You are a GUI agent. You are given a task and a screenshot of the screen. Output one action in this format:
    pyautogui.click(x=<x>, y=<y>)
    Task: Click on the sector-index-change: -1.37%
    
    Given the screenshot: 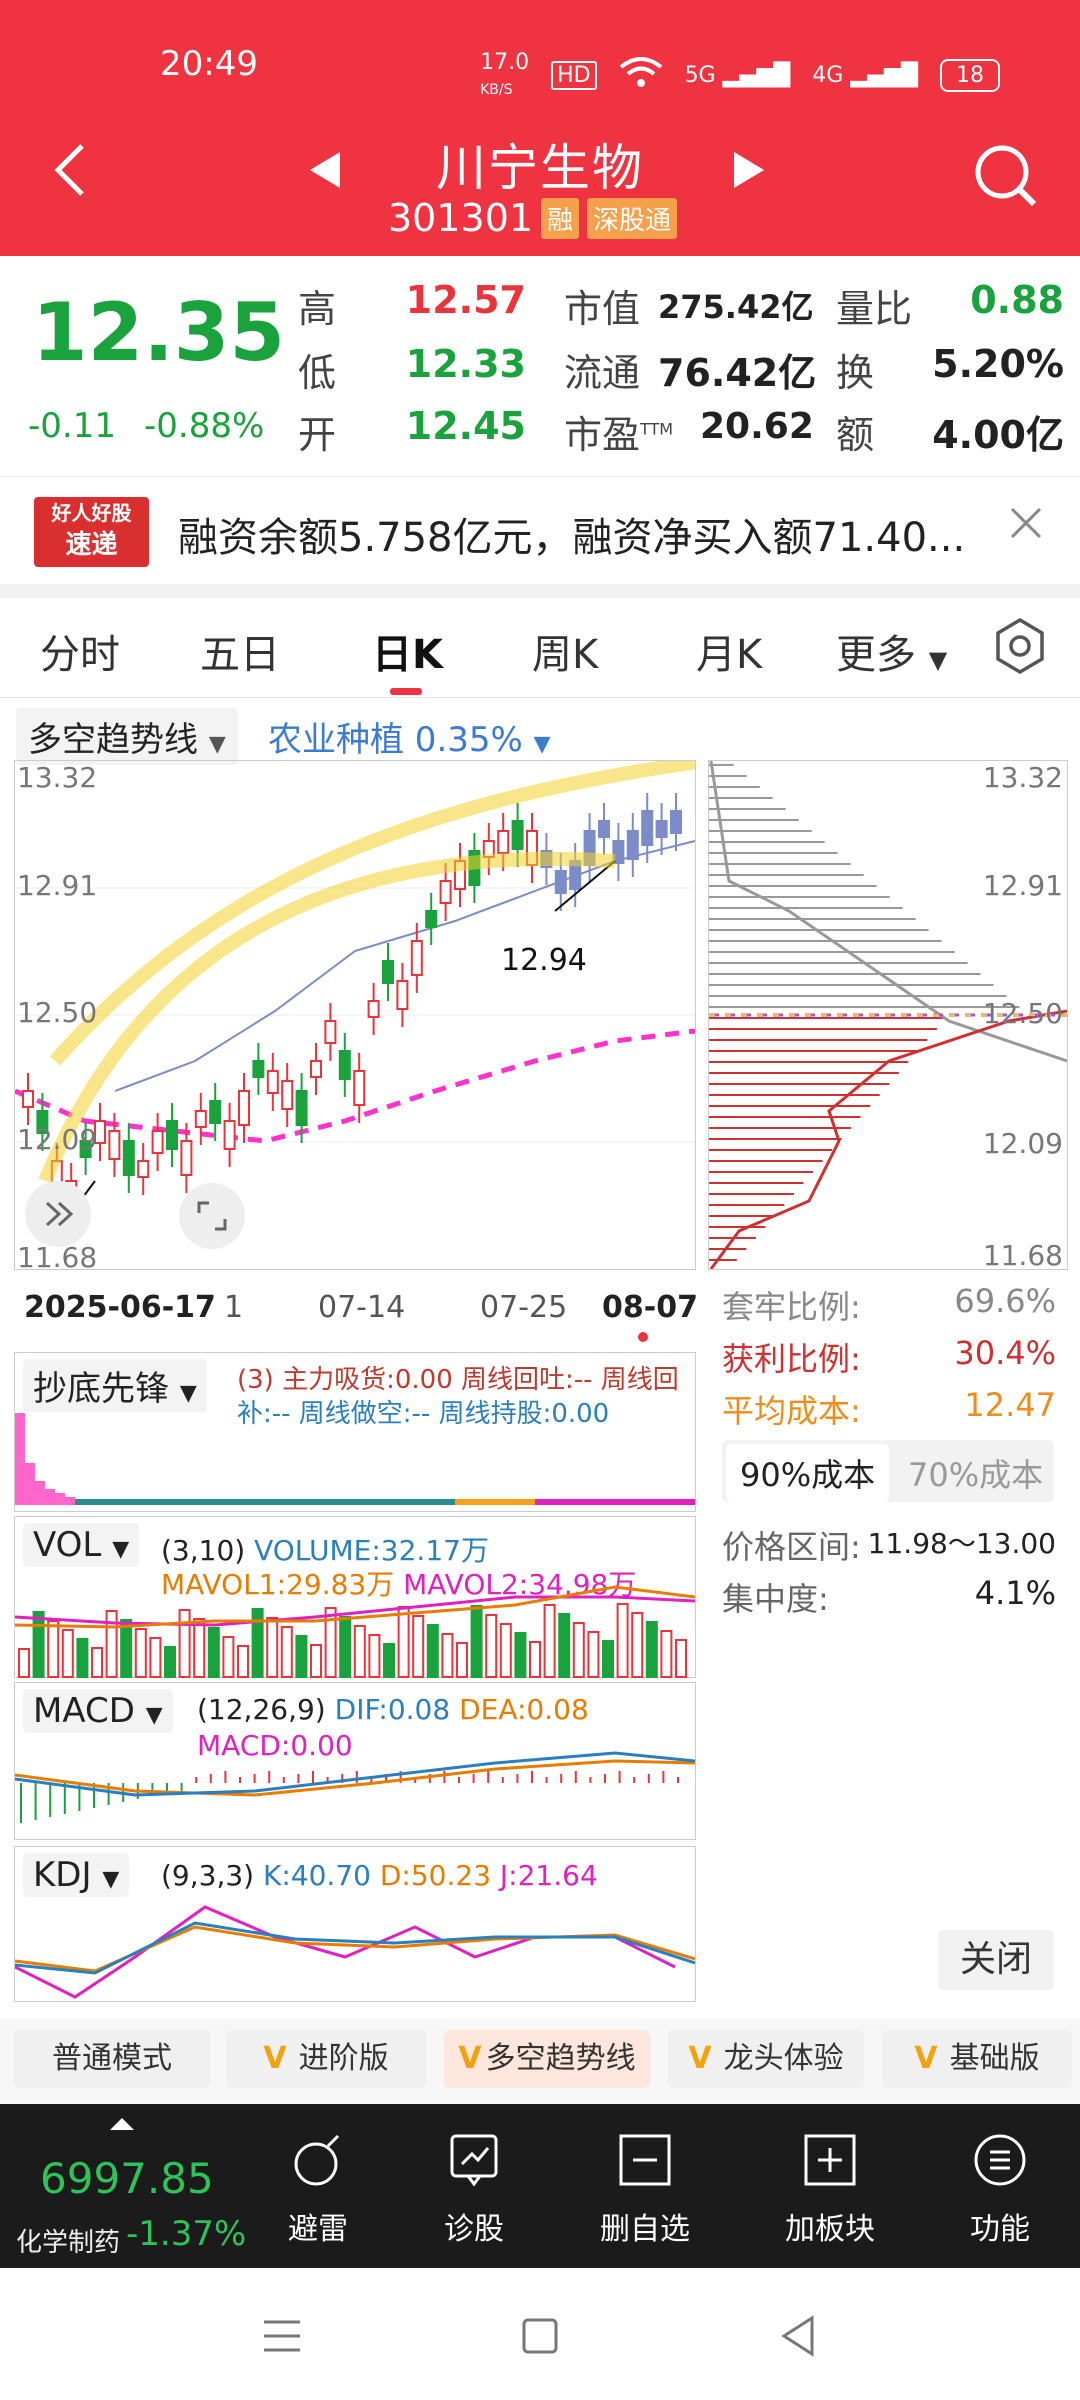 What is the action you would take?
    pyautogui.click(x=186, y=2234)
    